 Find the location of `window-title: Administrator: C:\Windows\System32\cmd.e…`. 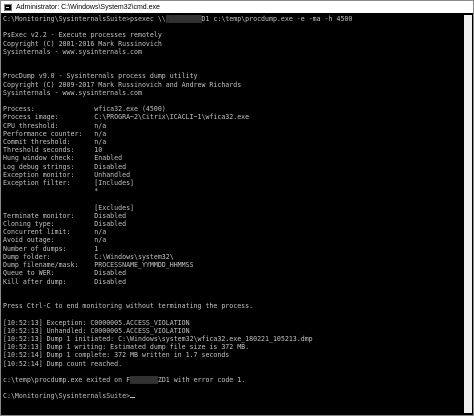

window-title: Administrator: C:\Windows\System32\cmd.e… is located at coordinates (88, 7).